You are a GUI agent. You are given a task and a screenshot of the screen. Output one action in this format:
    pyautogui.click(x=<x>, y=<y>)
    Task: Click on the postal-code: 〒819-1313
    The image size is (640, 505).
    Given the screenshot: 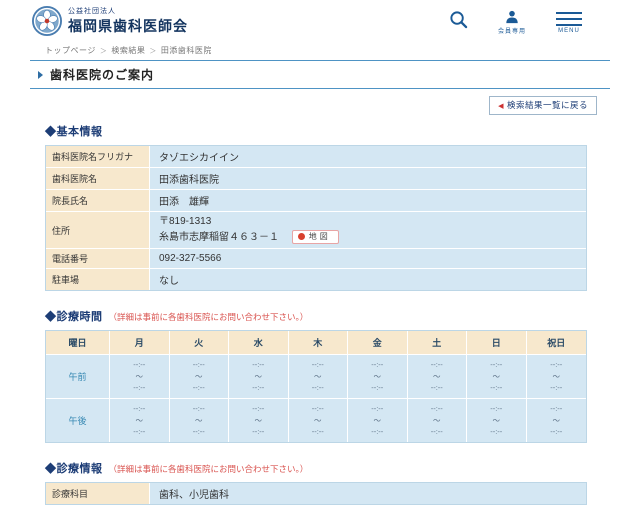 What is the action you would take?
    pyautogui.click(x=185, y=221)
    